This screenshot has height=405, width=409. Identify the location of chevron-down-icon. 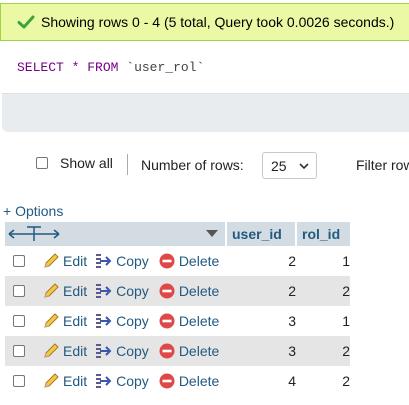
(304, 166).